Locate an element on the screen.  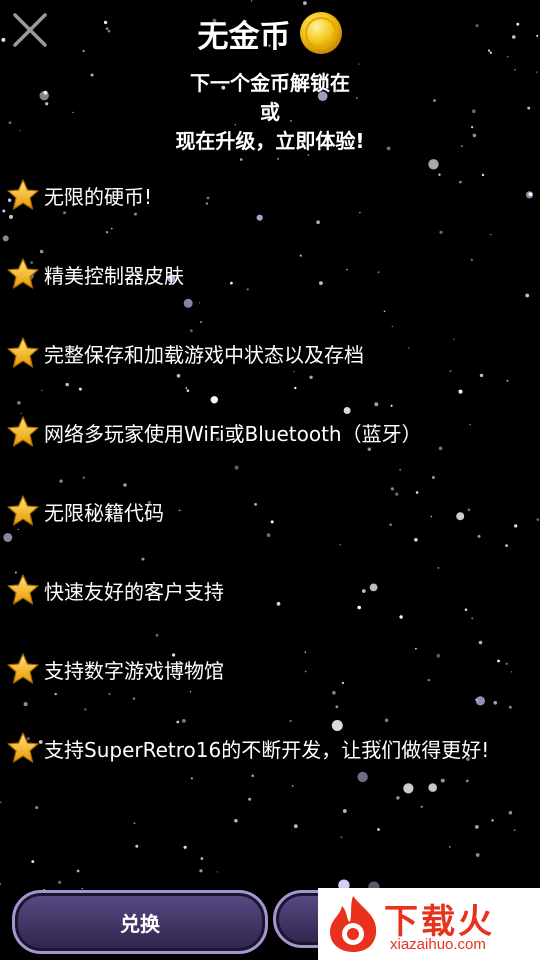
feature-item: 无限秘籍代码 is located at coordinates (85, 511).